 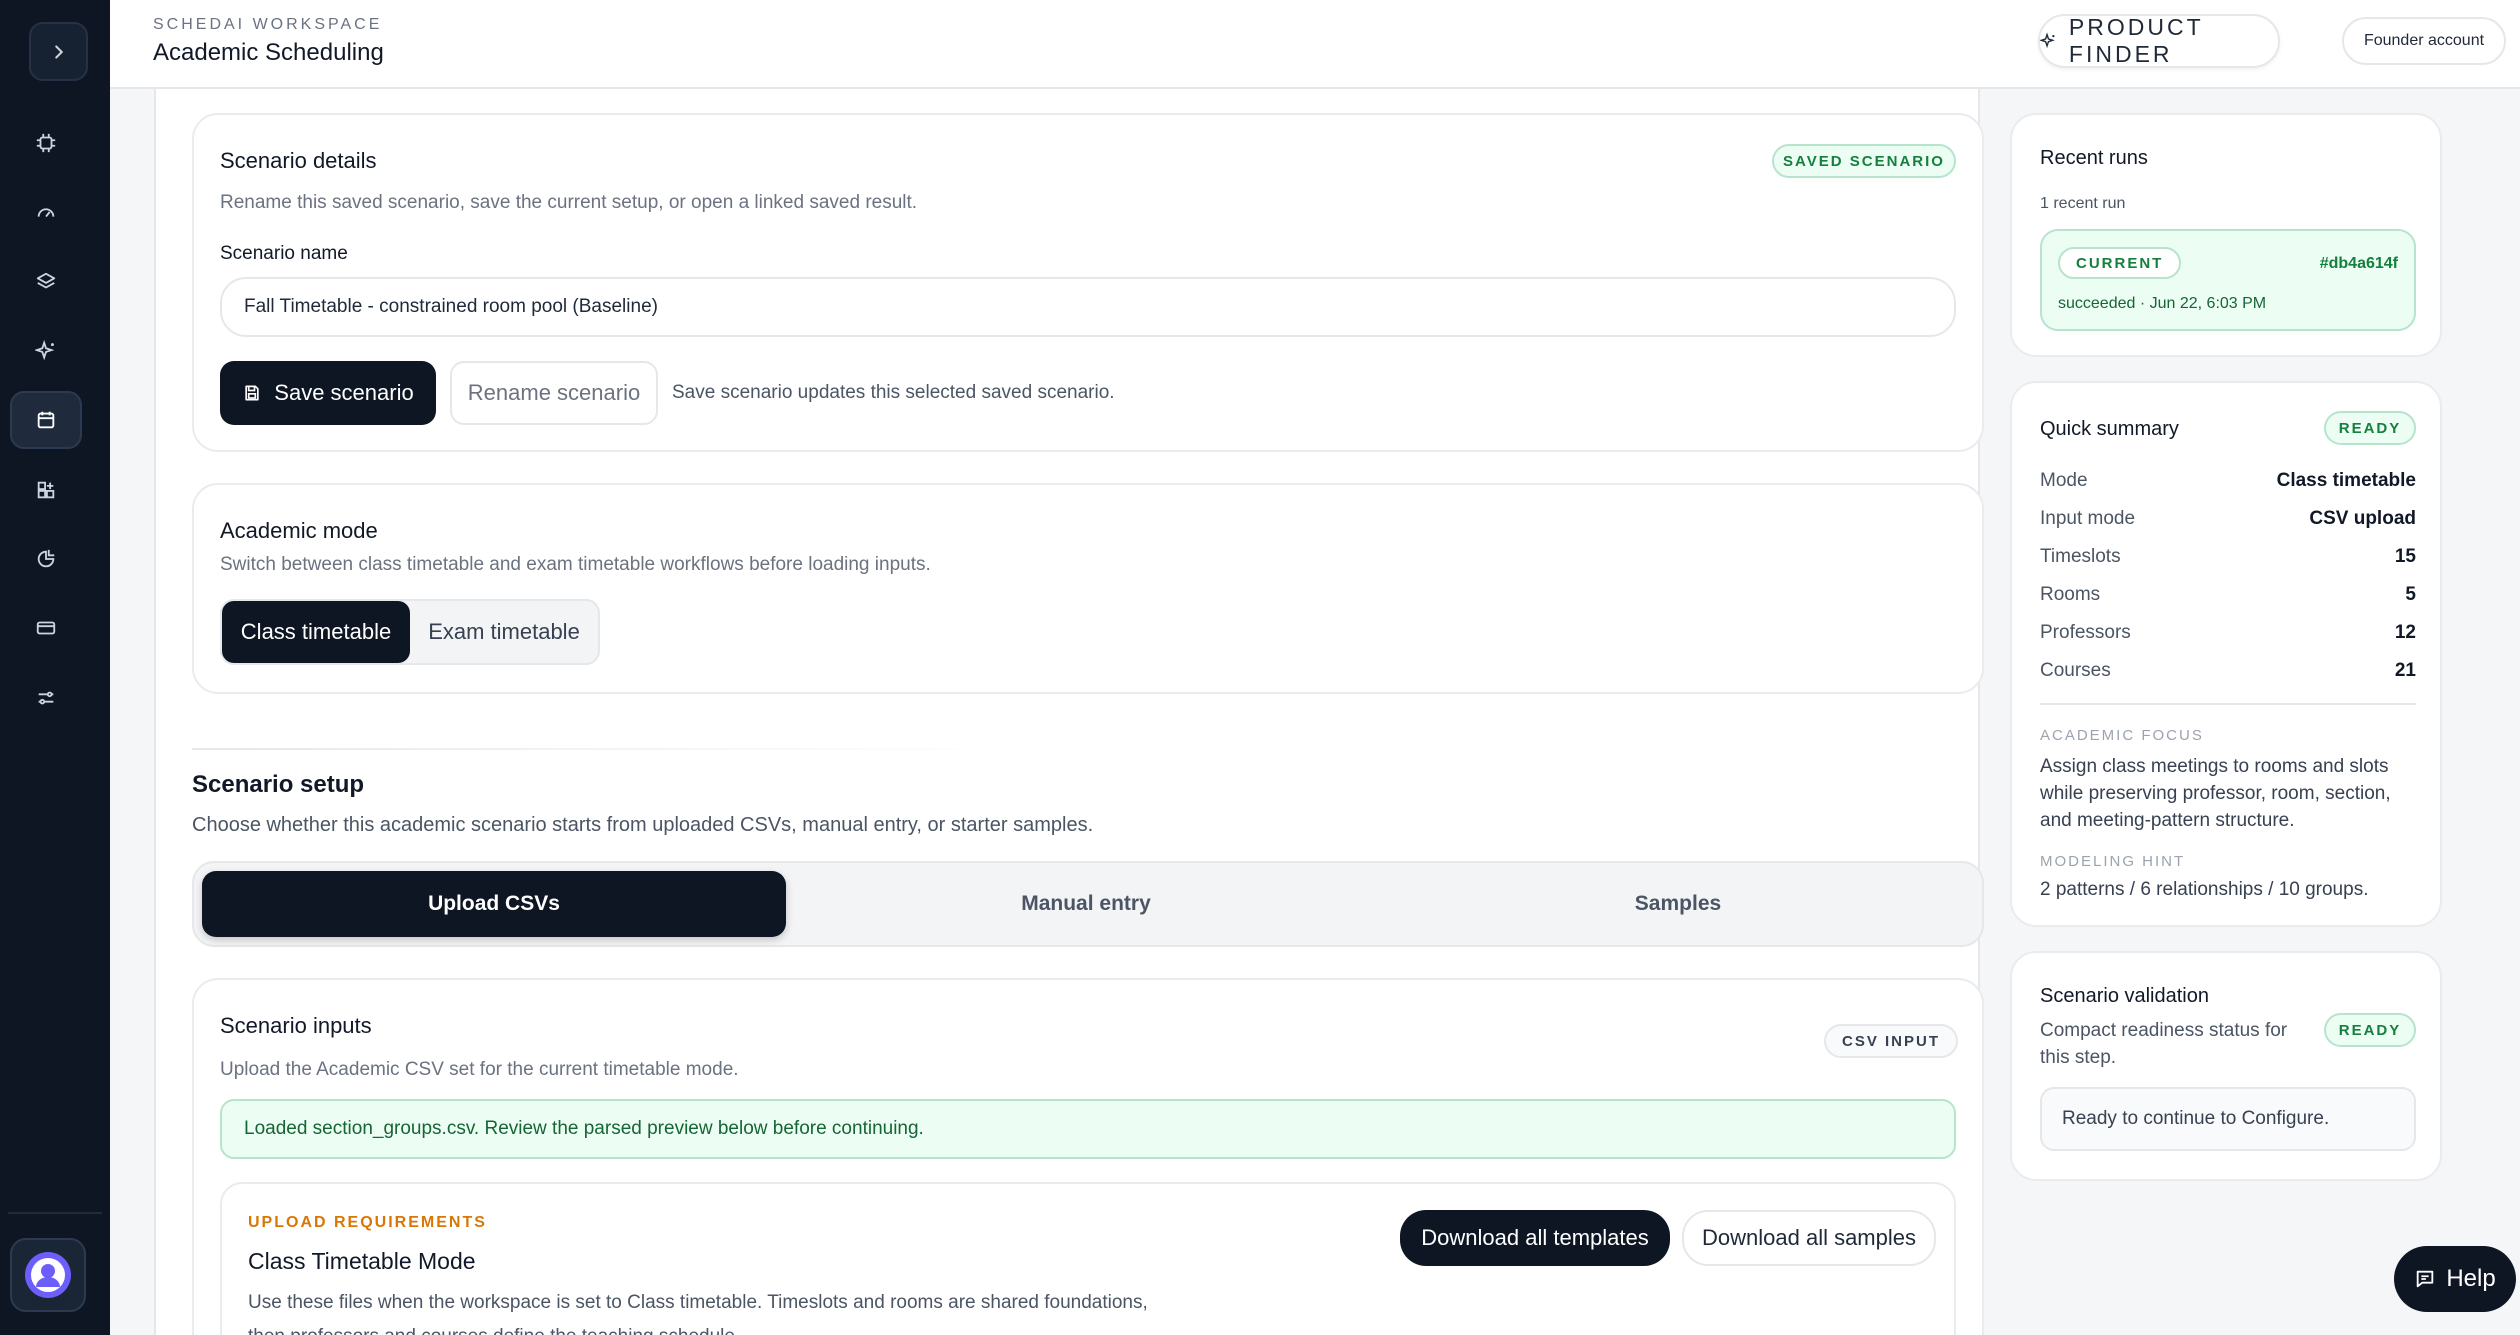 What do you see at coordinates (1891, 1041) in the screenshot?
I see `csv-input-badge: CSV INPUT` at bounding box center [1891, 1041].